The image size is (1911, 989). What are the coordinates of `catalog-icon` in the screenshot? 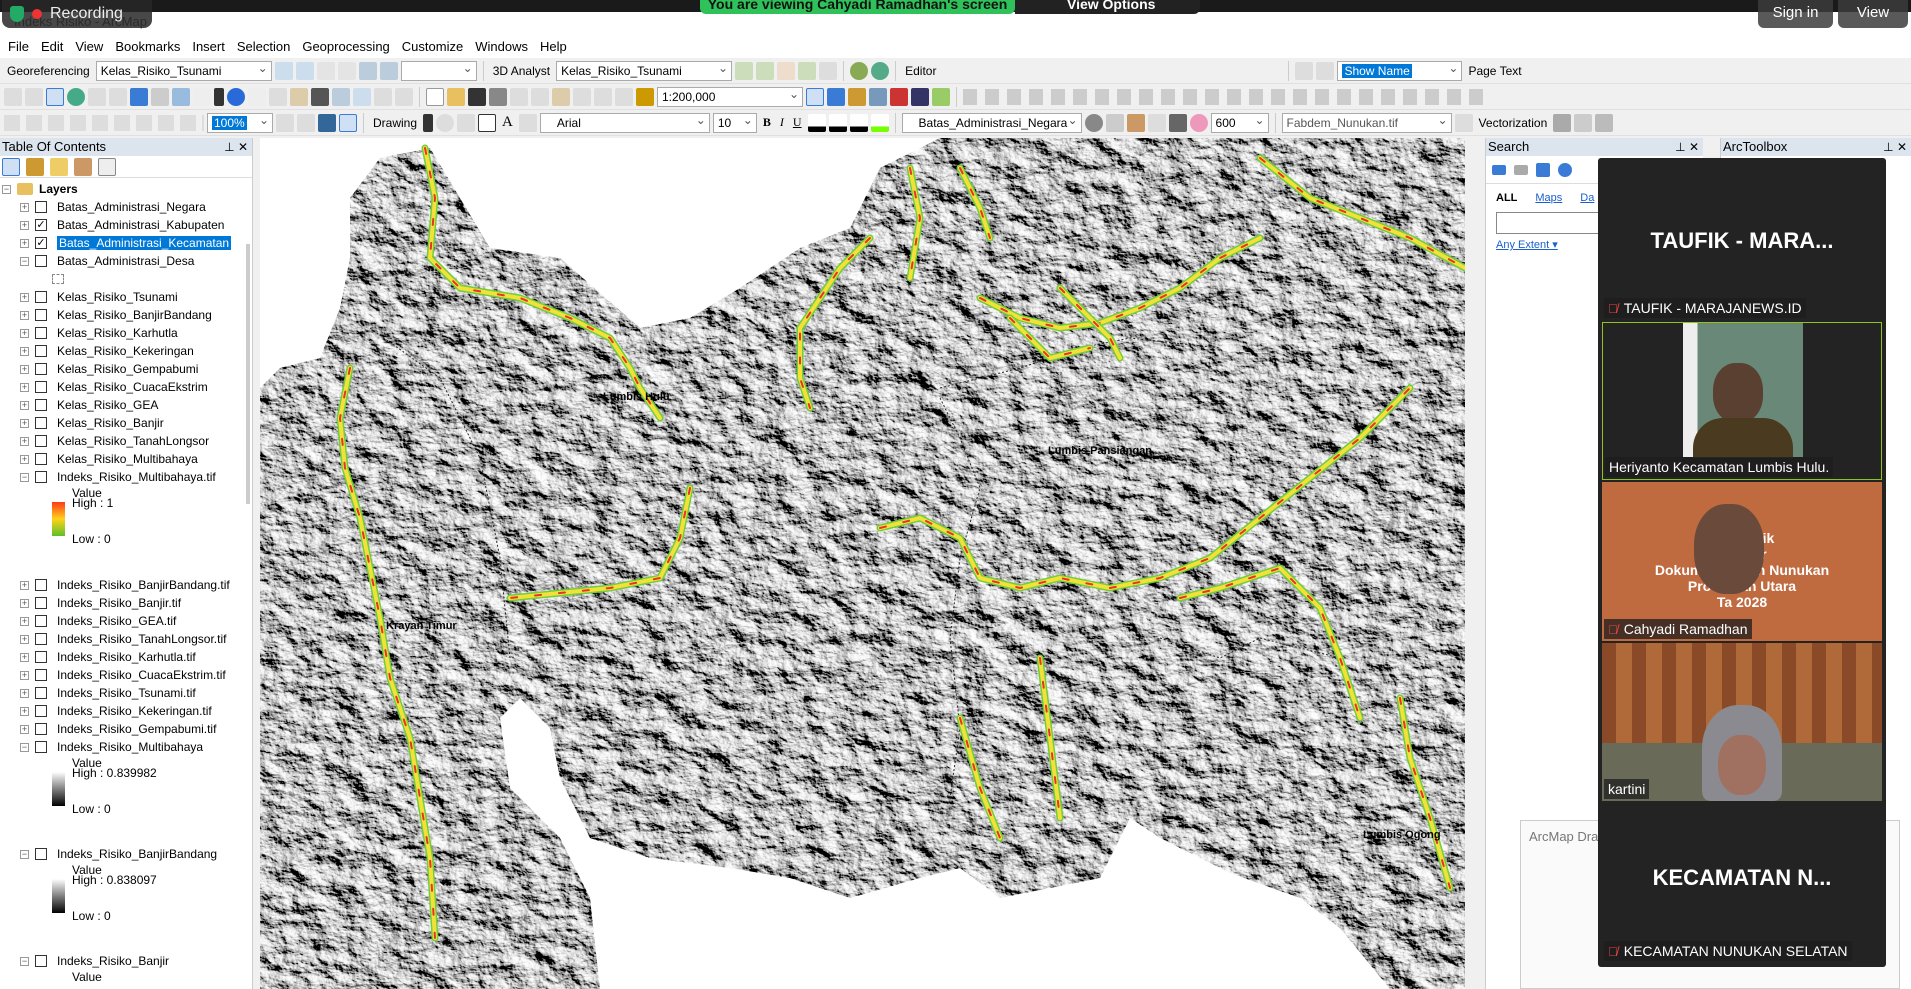 It's located at (857, 96).